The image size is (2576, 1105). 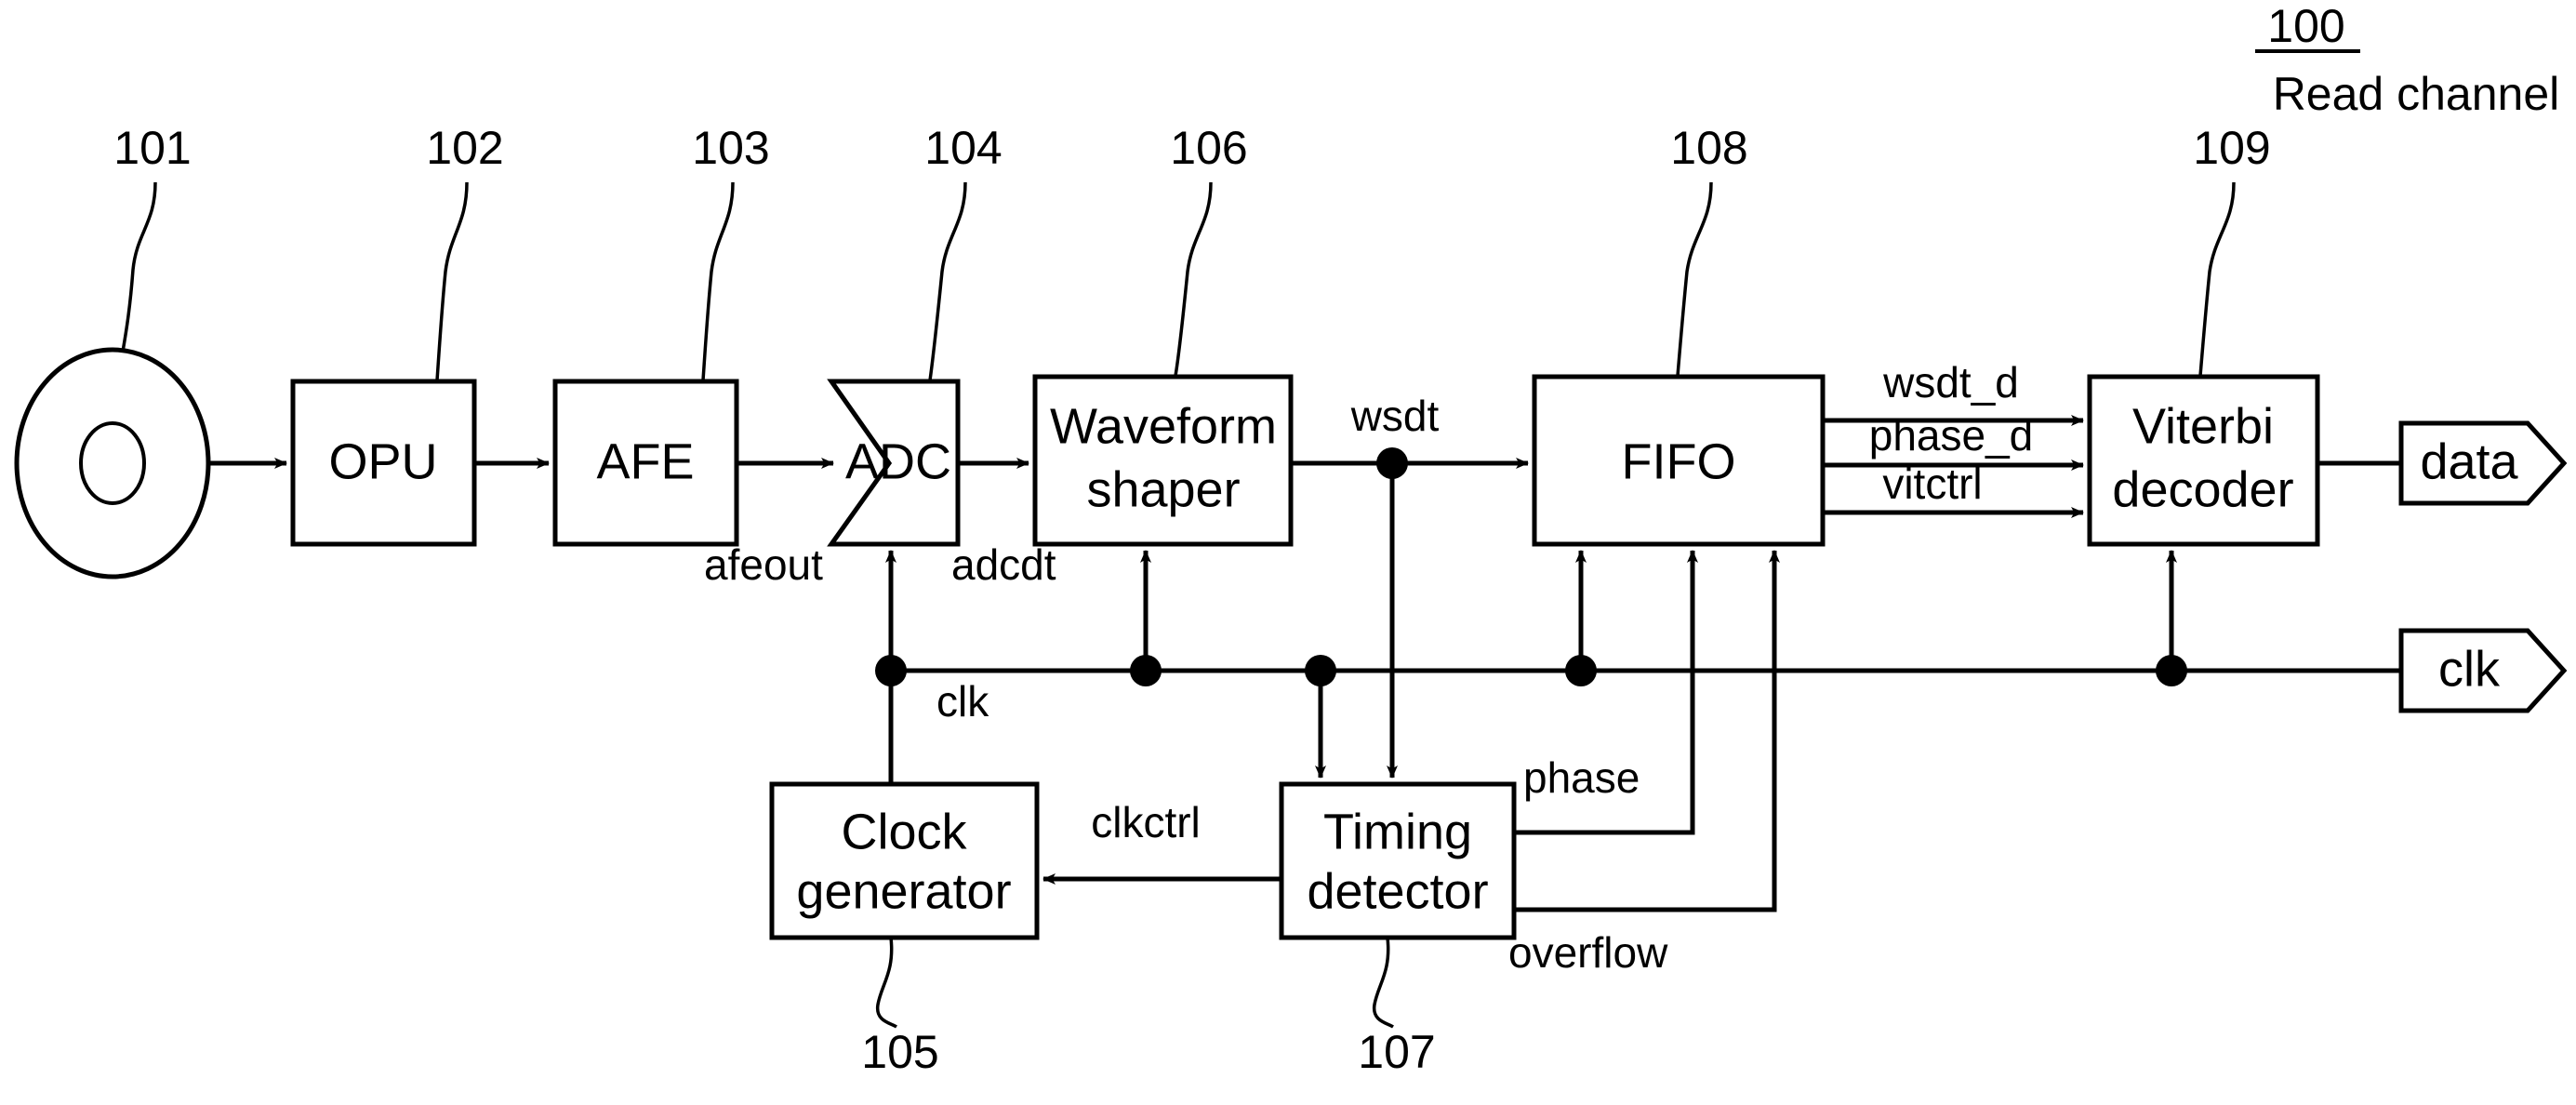 I want to click on wire-overflow-to-fifo, so click(x=1647, y=731).